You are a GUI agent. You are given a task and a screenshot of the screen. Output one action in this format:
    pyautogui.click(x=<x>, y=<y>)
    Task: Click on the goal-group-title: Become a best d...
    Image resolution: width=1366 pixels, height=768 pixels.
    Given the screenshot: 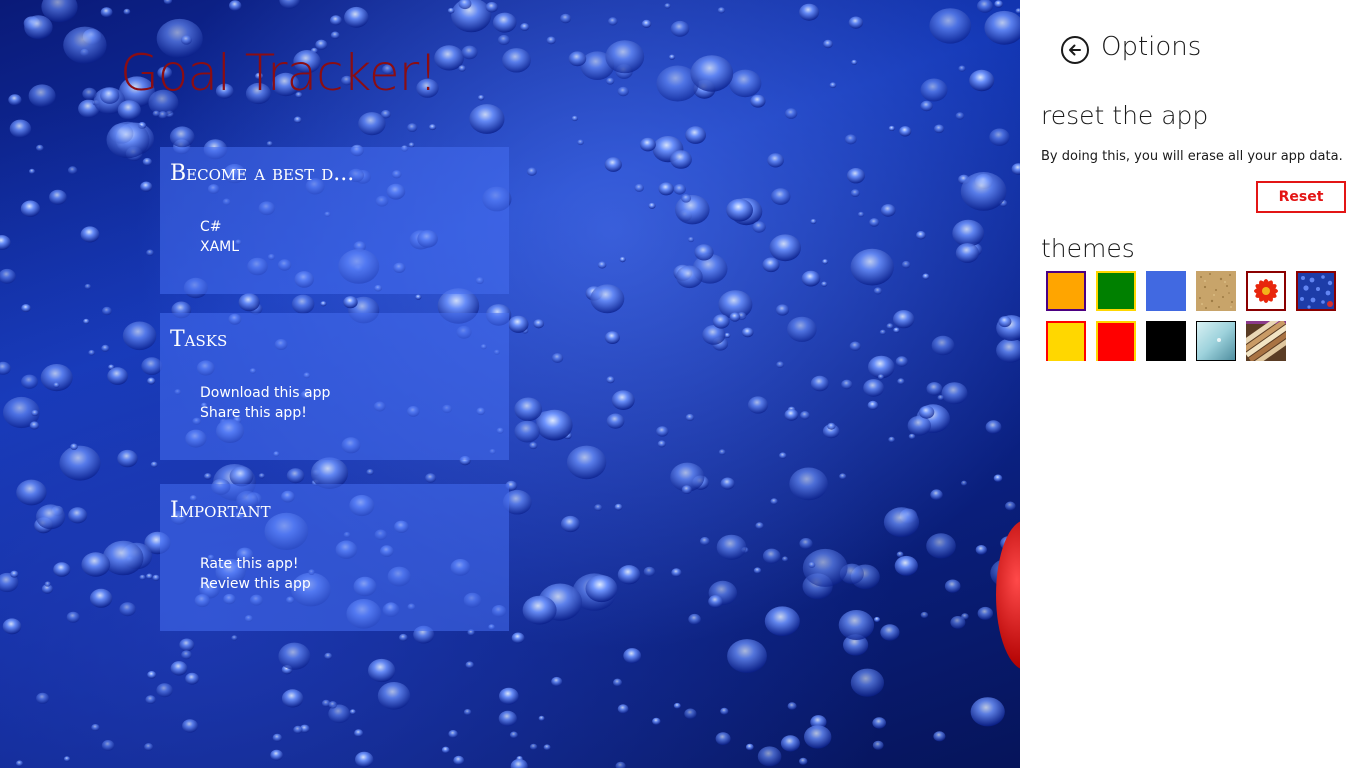 What is the action you would take?
    pyautogui.click(x=262, y=173)
    